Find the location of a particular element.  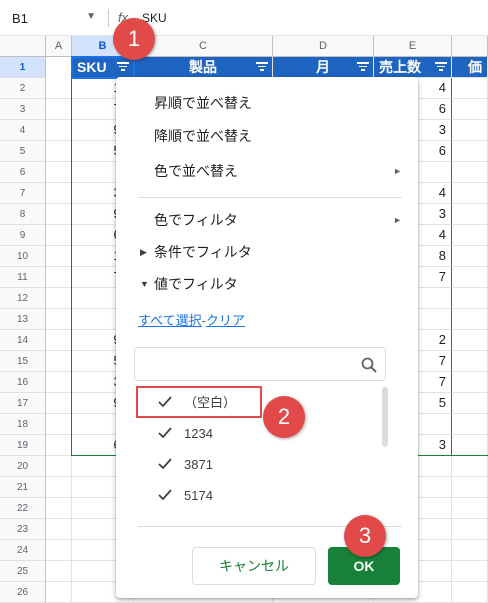

row-header: 17 is located at coordinates (23, 403).